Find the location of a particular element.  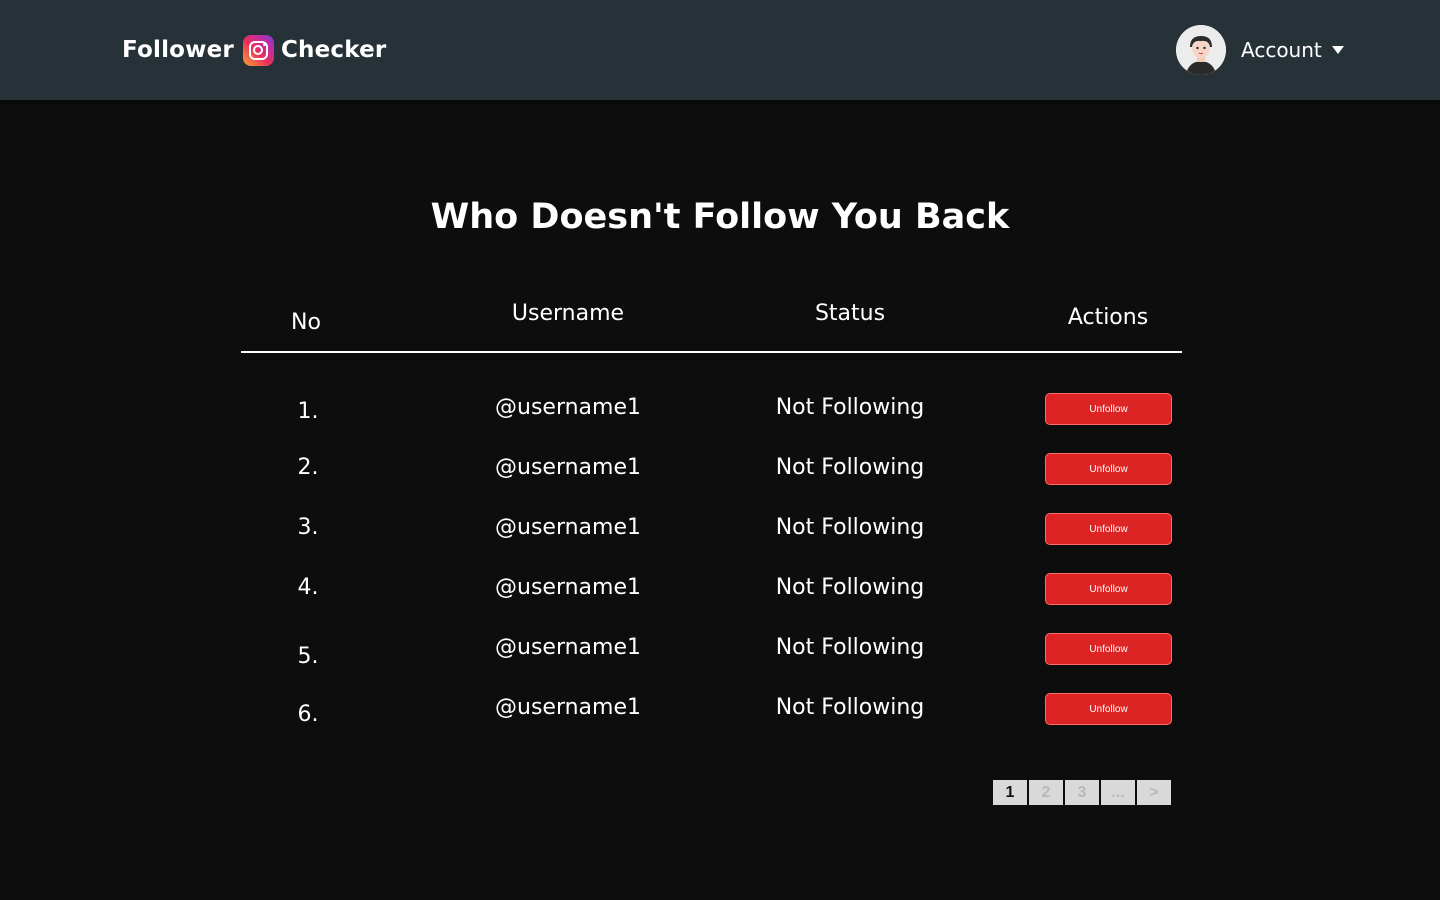

row-number: 1. is located at coordinates (308, 411).